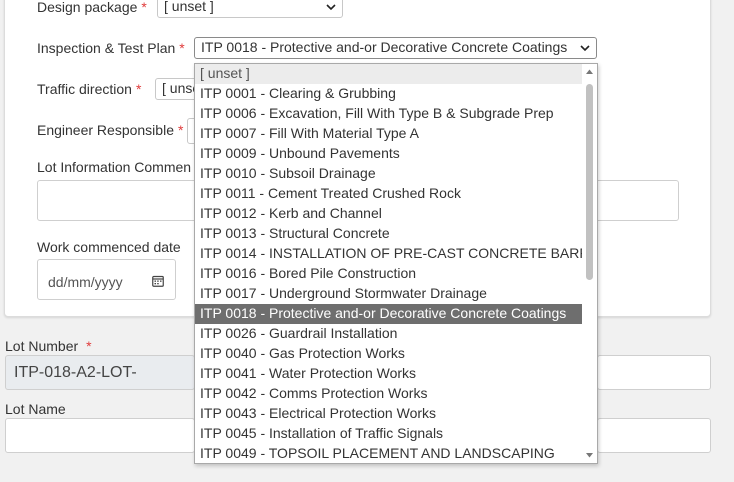 The height and width of the screenshot is (482, 734). What do you see at coordinates (114, 167) in the screenshot?
I see `lot-info-comments-label: Lot Information Commen` at bounding box center [114, 167].